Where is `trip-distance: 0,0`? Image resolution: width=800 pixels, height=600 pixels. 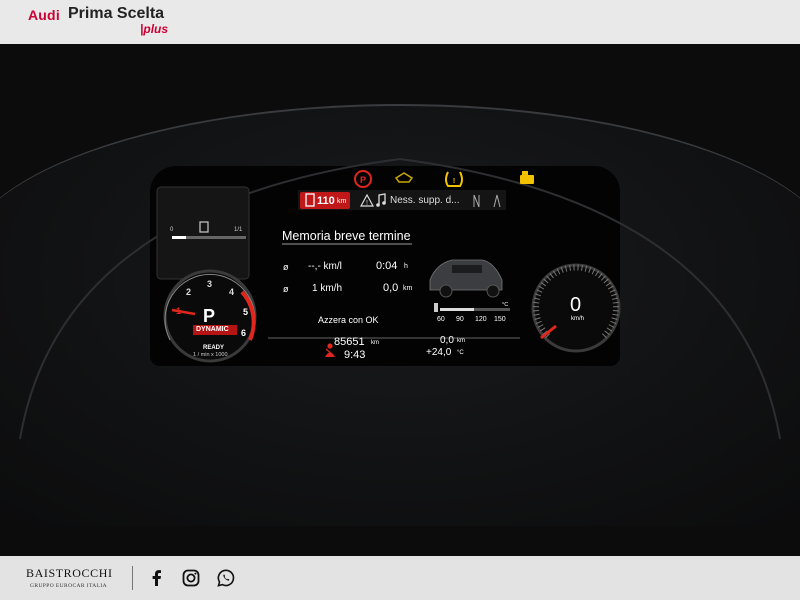
trip-distance: 0,0 is located at coordinates (391, 288).